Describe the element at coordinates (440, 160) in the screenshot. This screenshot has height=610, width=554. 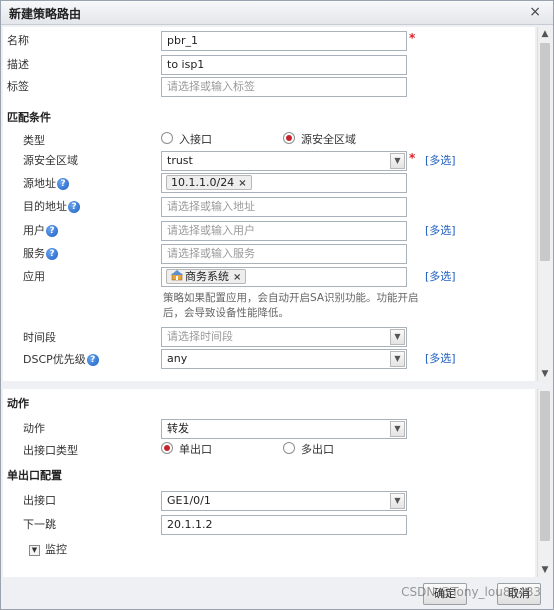
I see `src-zone-multi-select-link: [多选]` at that location.